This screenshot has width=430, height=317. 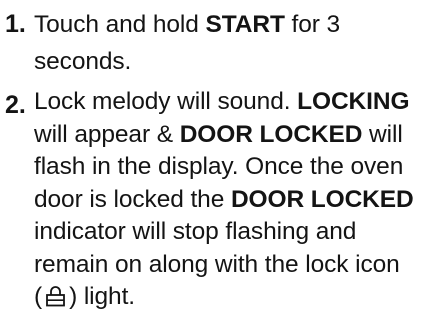 I want to click on text-run: (, so click(x=38, y=296).